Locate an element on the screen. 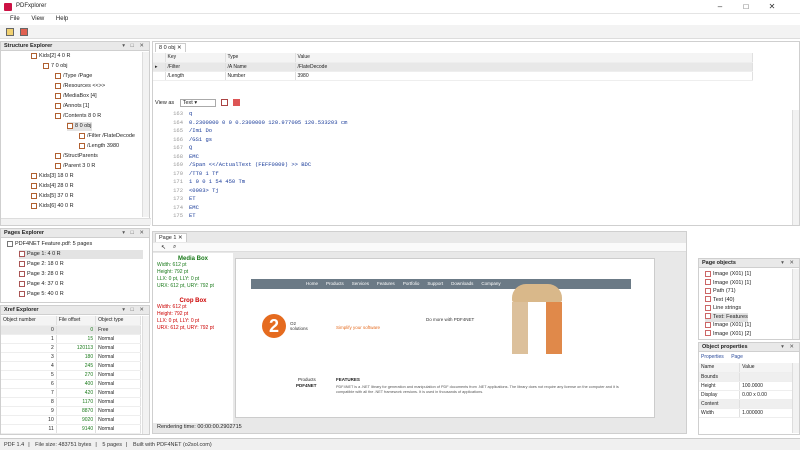 This screenshot has width=800, height=451. tree-item: 7 0 obj is located at coordinates (55, 66).